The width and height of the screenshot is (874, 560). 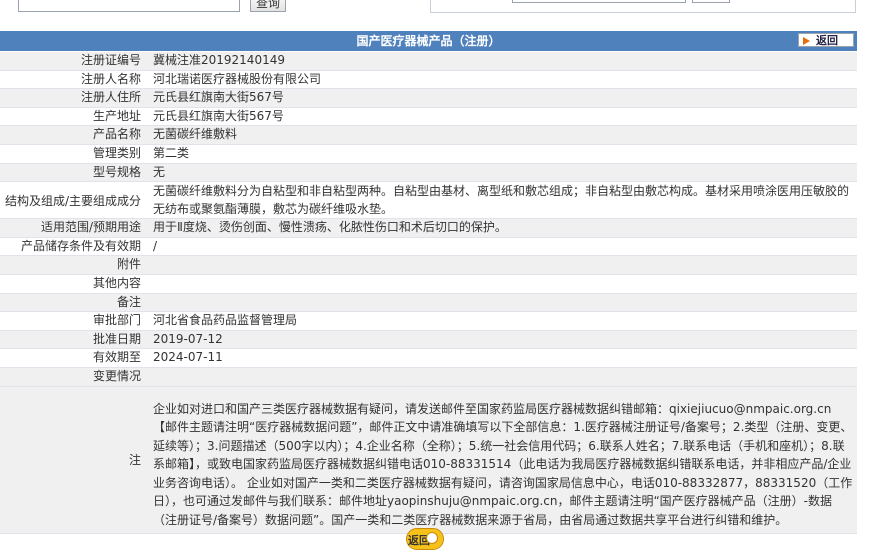 I want to click on field-label: 生产地址, so click(x=116, y=115).